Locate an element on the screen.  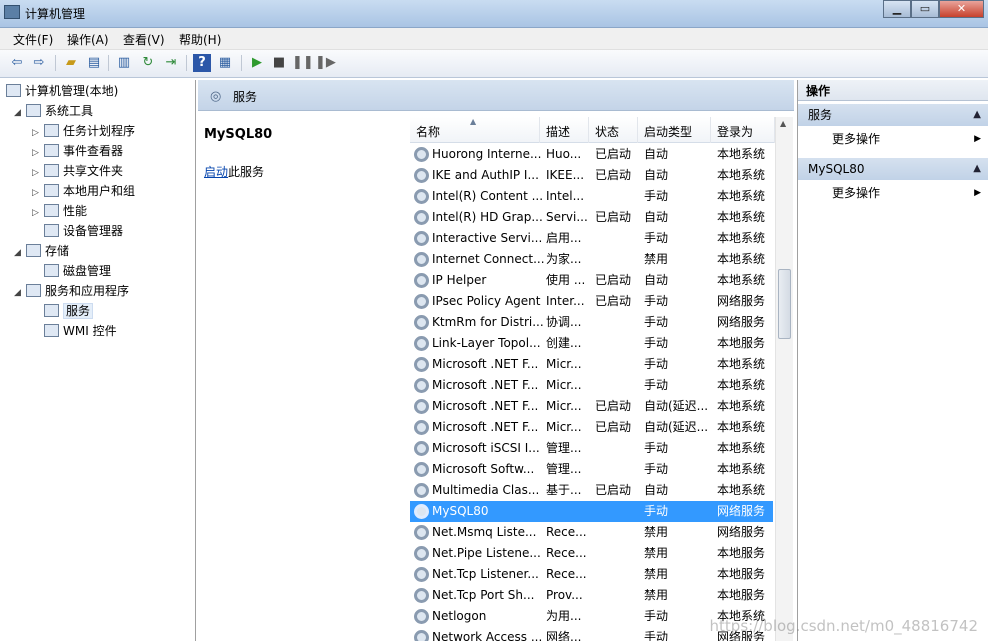
table-row: Net.Pipe Listene... Rece... 禁用 本地服务 is located at coordinates (591, 553).